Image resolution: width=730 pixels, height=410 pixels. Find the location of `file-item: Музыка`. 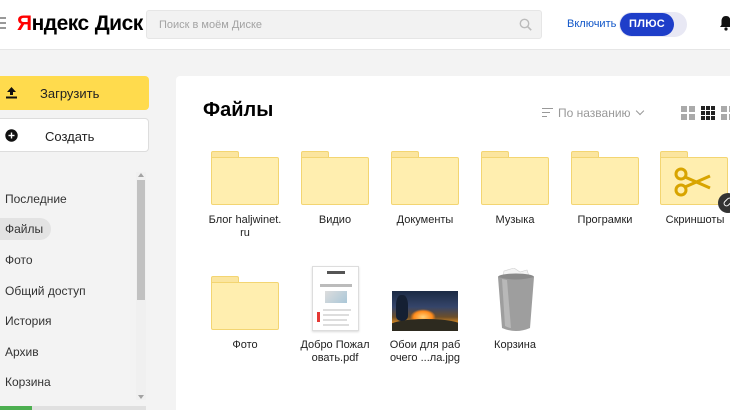

file-item: Музыка is located at coordinates (515, 188).